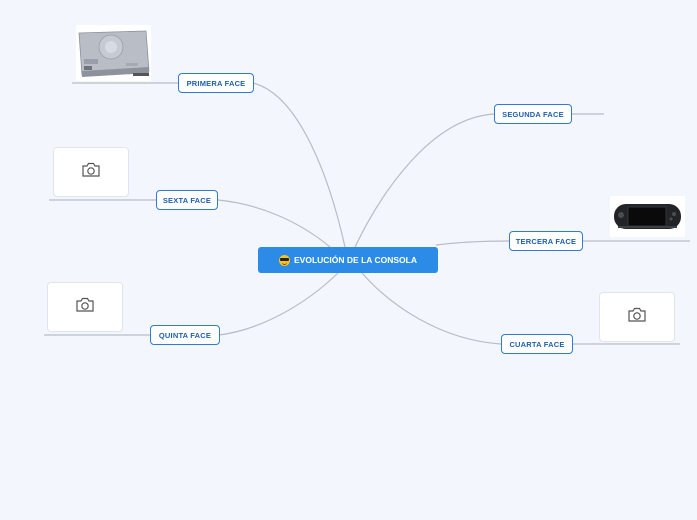  I want to click on central-topic: EVOLUCIÓN DE LA CONSOLA, so click(348, 260).